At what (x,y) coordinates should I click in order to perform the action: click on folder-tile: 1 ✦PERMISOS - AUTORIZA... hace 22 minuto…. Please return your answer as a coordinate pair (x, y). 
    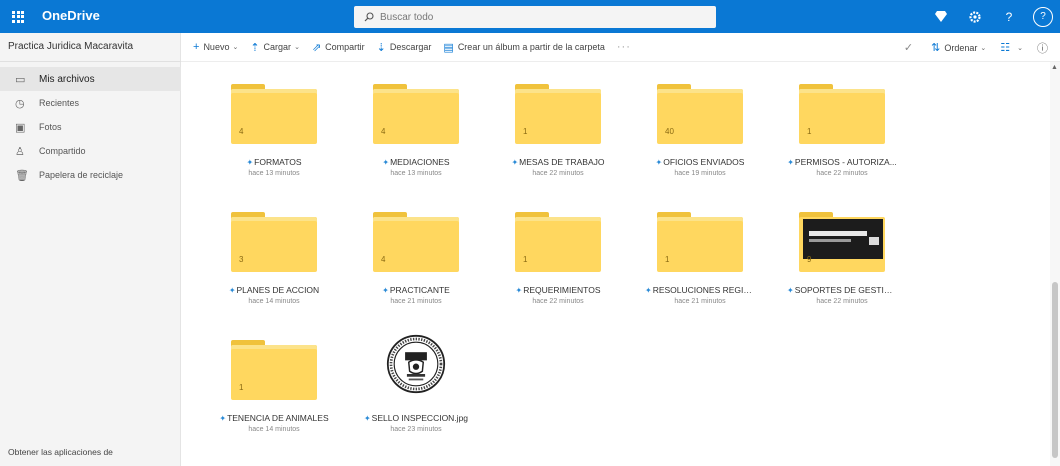
    Looking at the image, I should click on (842, 134).